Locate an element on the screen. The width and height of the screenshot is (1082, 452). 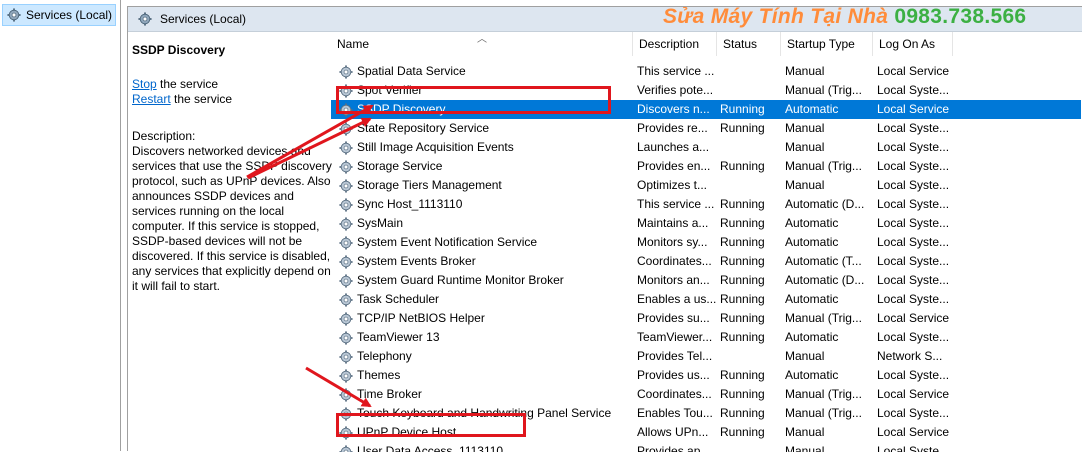
restart-service-suffix: the service is located at coordinates (201, 99).